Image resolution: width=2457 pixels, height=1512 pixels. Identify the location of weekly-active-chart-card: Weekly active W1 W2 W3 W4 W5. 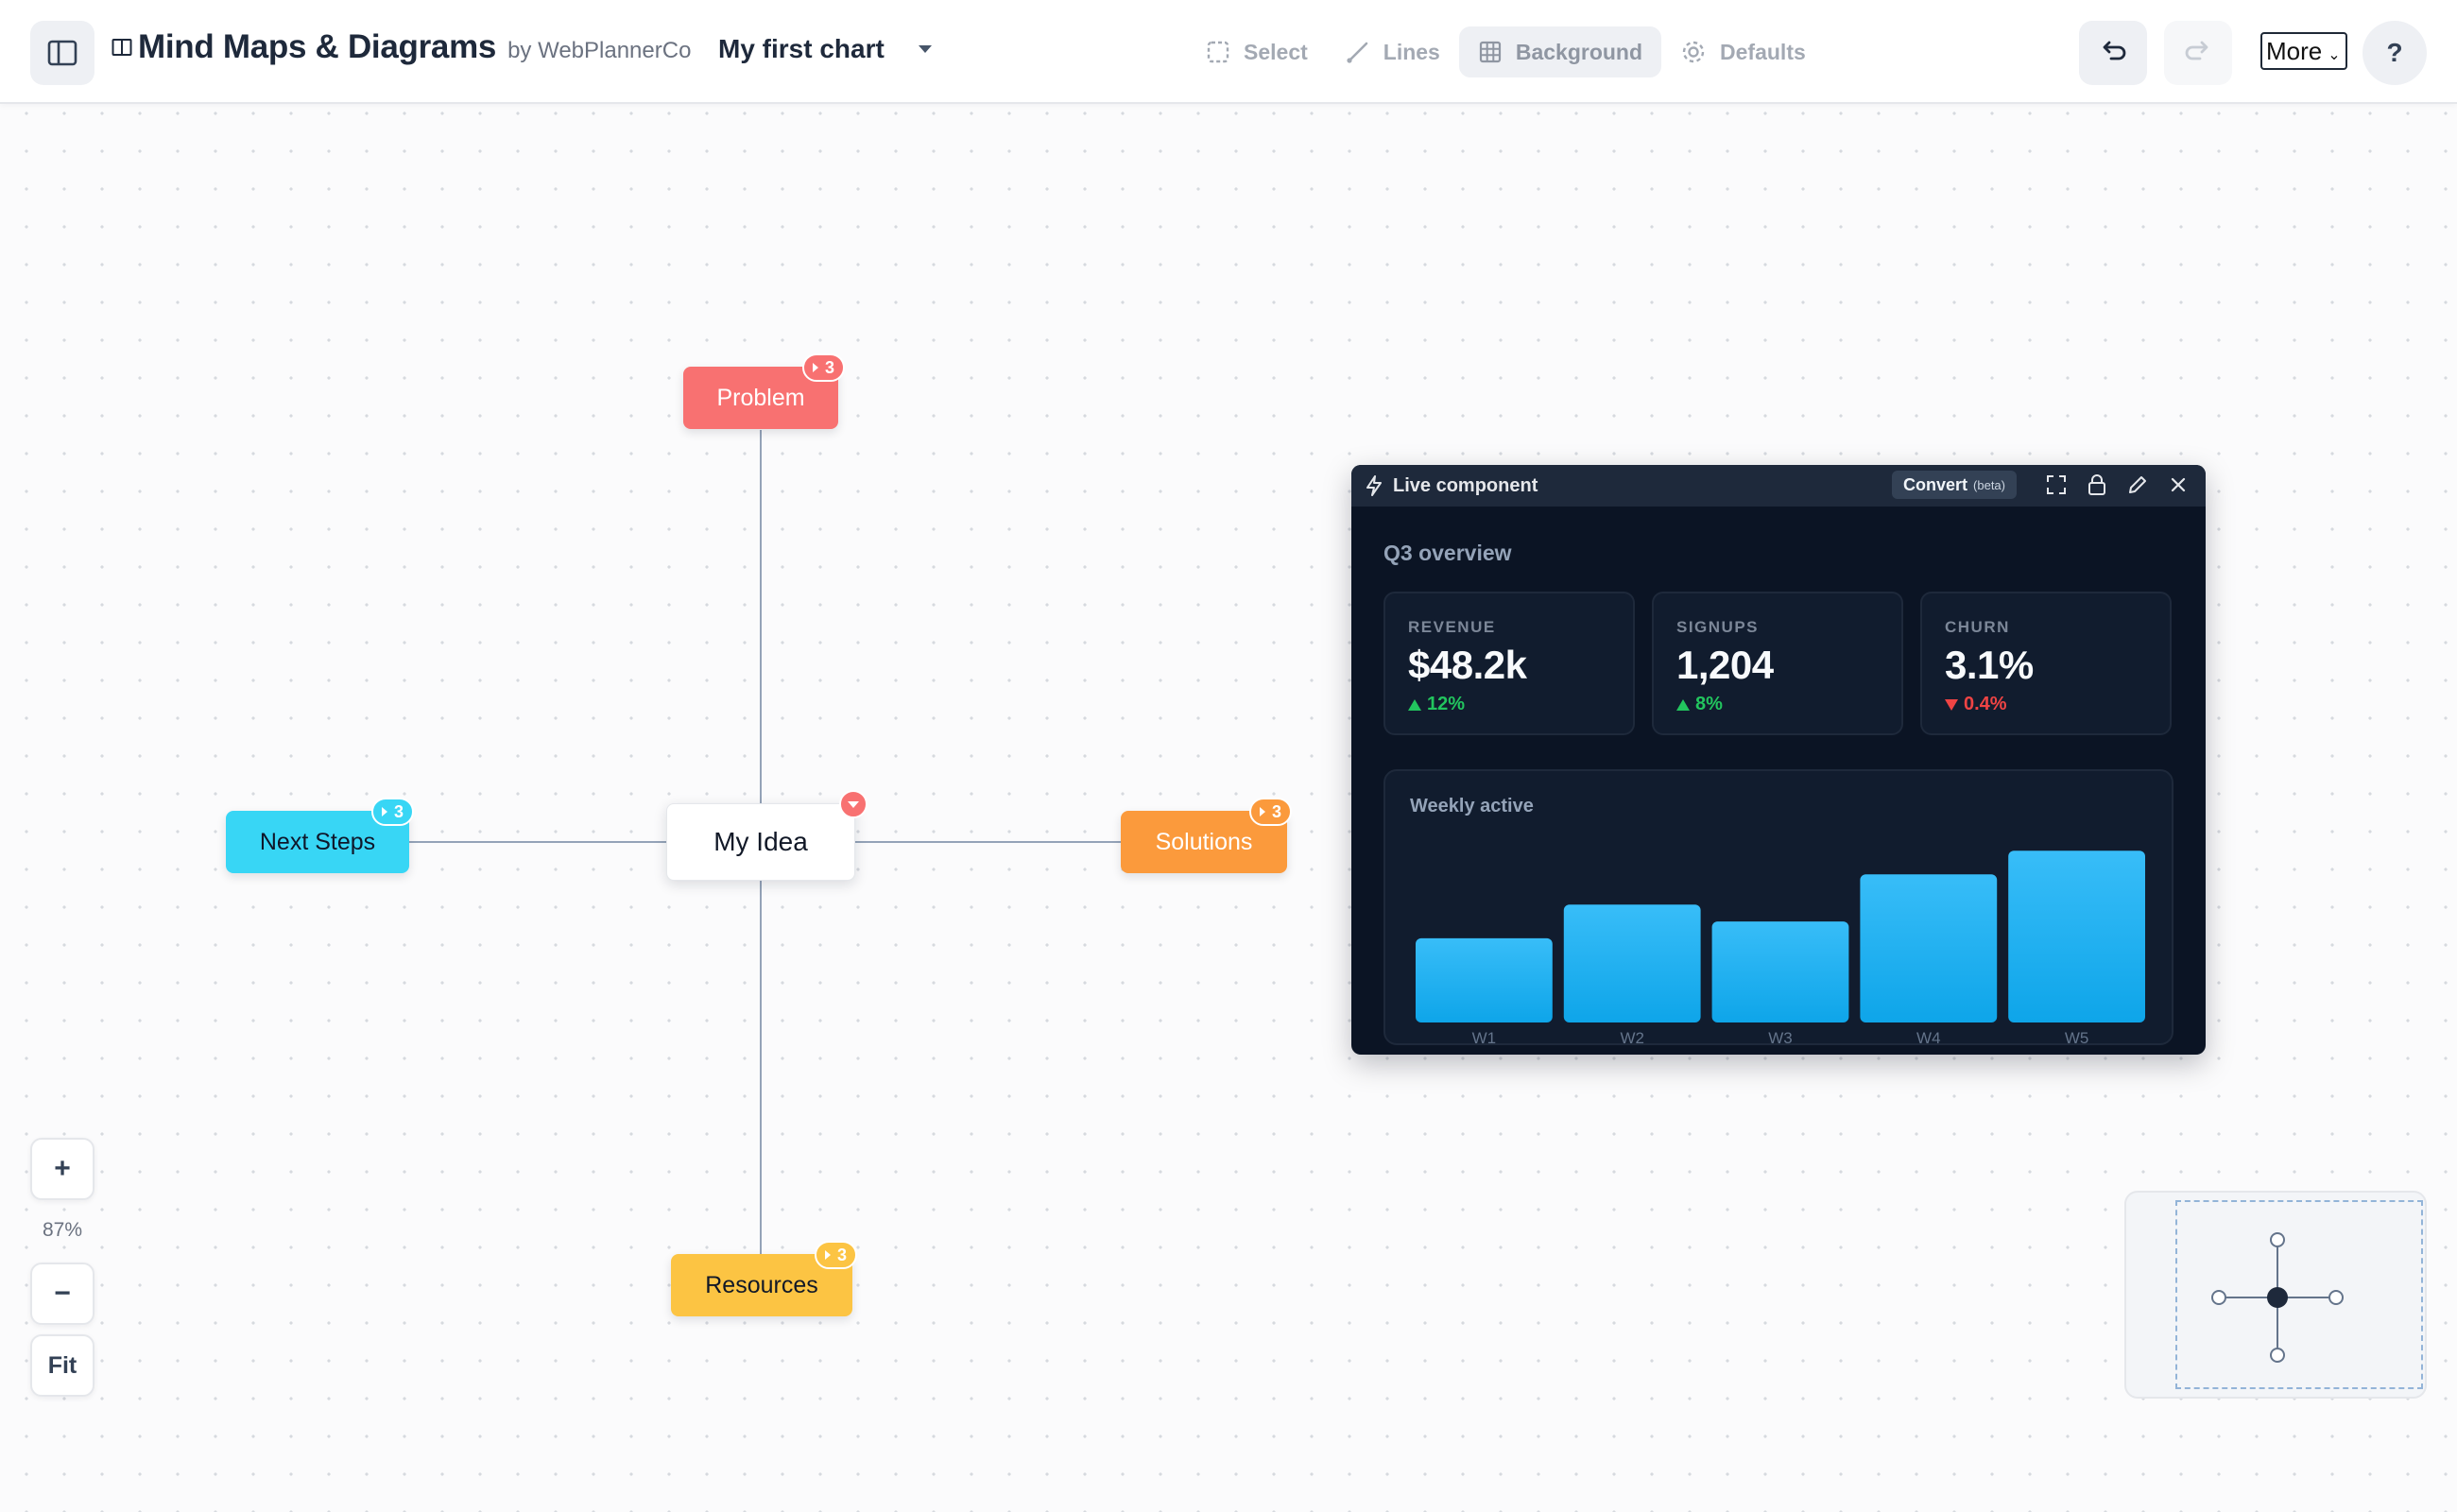
(1778, 907).